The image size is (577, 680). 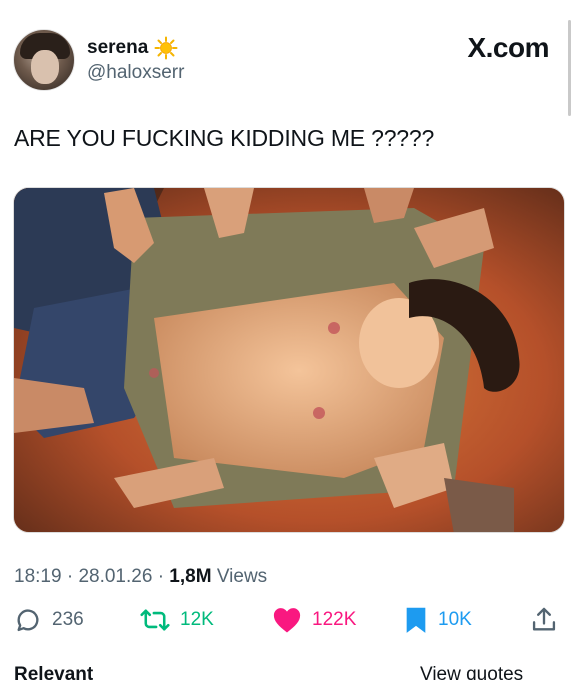 I want to click on like-button: 122K, so click(x=314, y=620).